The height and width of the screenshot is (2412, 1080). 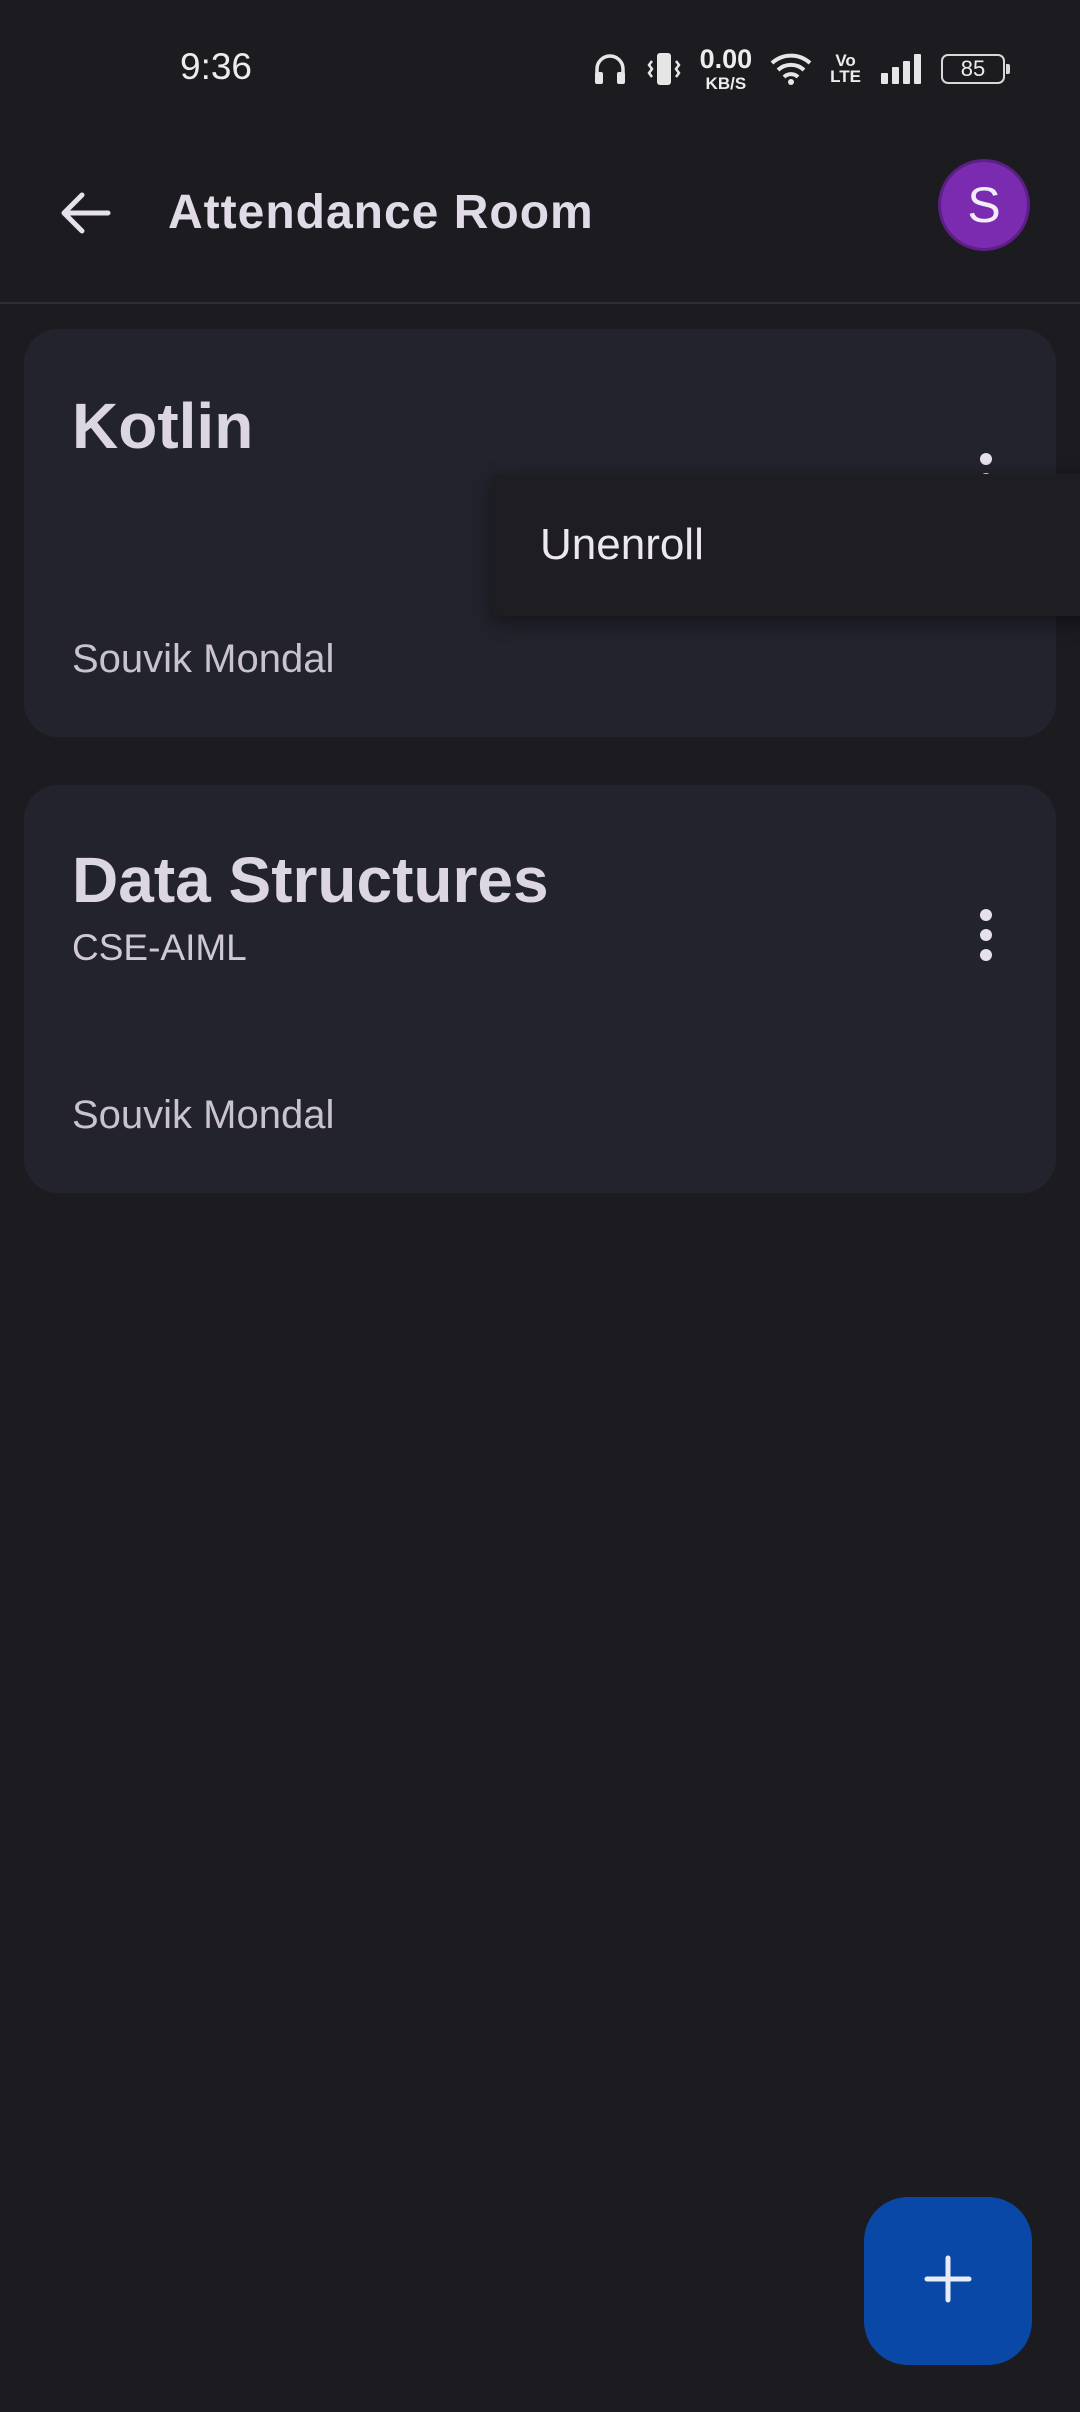 I want to click on class-title: Data Structures, so click(x=310, y=880).